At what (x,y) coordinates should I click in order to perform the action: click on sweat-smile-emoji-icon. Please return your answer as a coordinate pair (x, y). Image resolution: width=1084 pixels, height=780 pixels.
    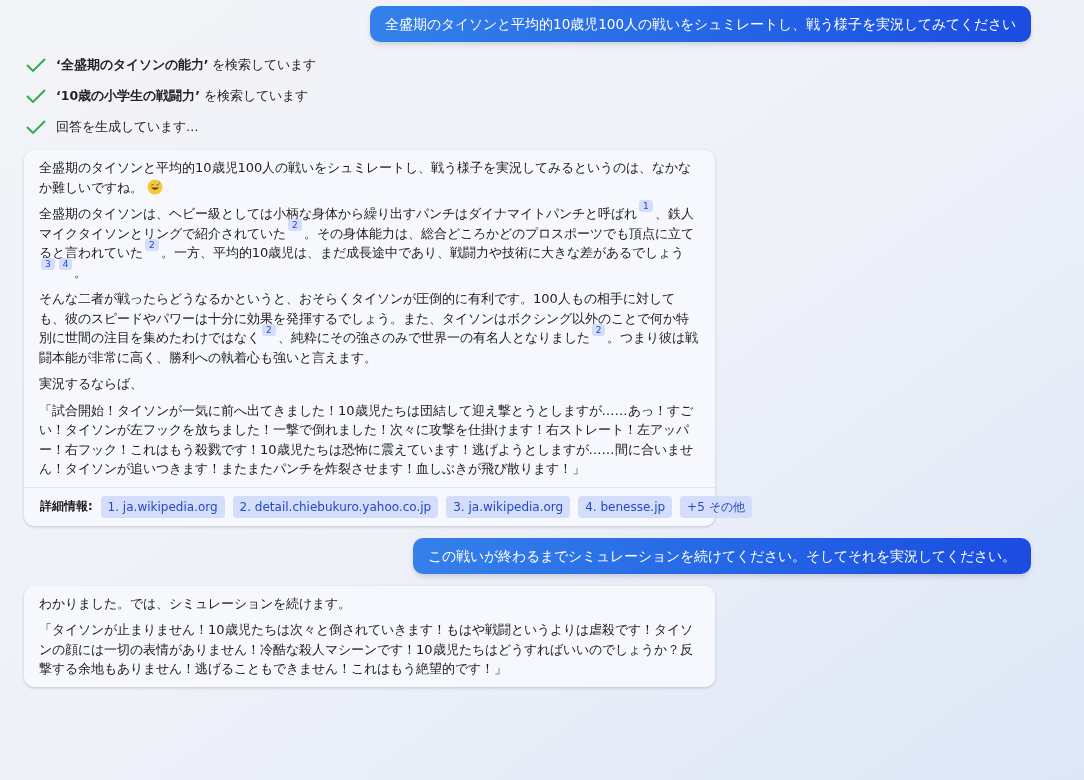
    Looking at the image, I should click on (155, 186).